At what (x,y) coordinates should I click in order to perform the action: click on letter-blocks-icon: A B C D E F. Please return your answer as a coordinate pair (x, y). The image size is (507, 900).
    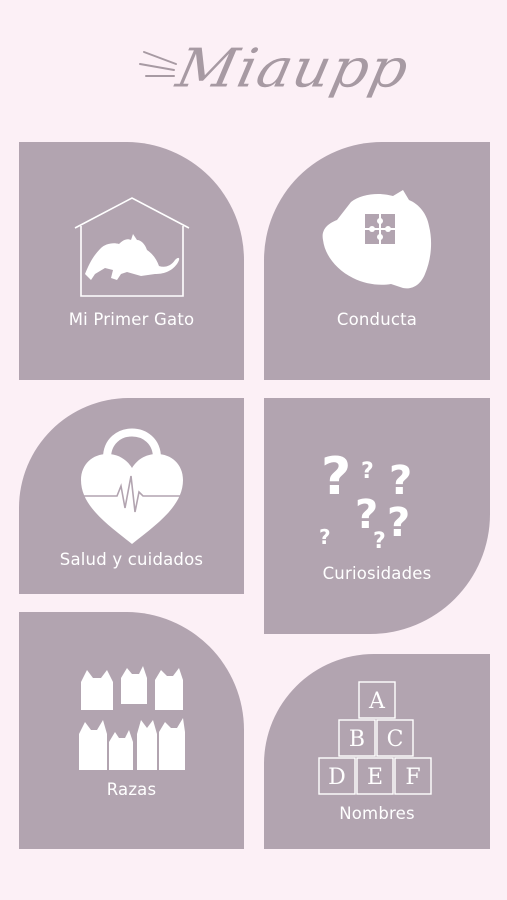
    Looking at the image, I should click on (375, 738).